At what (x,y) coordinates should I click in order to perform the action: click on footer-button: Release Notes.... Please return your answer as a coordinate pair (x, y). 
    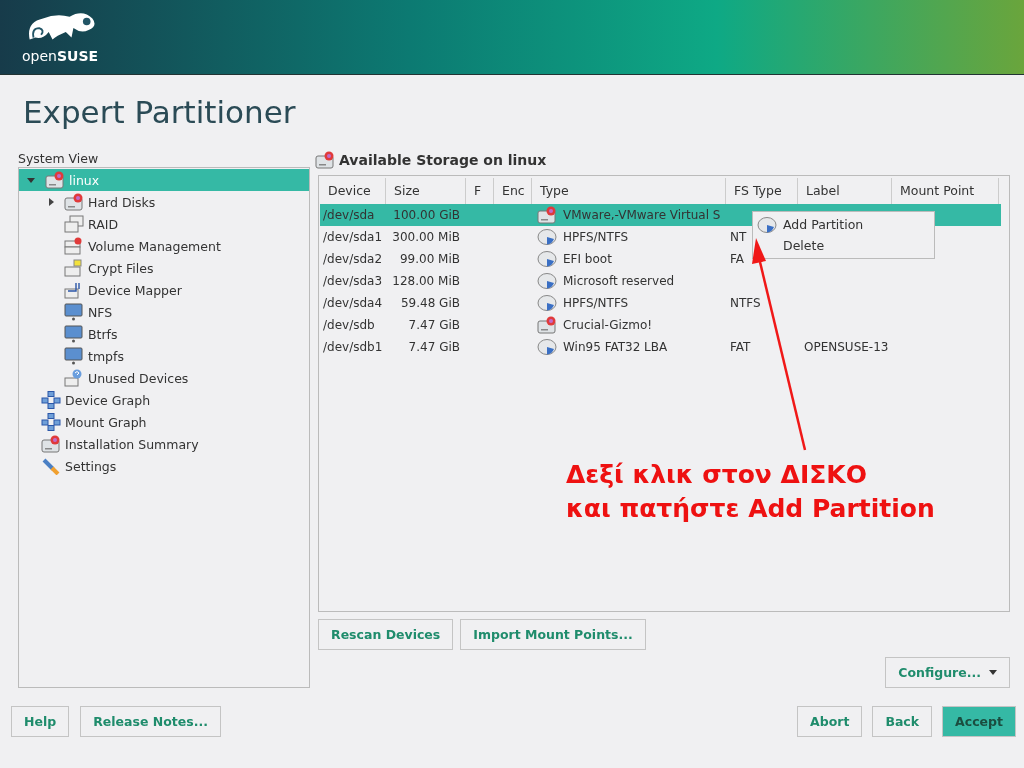
    Looking at the image, I should click on (150, 721).